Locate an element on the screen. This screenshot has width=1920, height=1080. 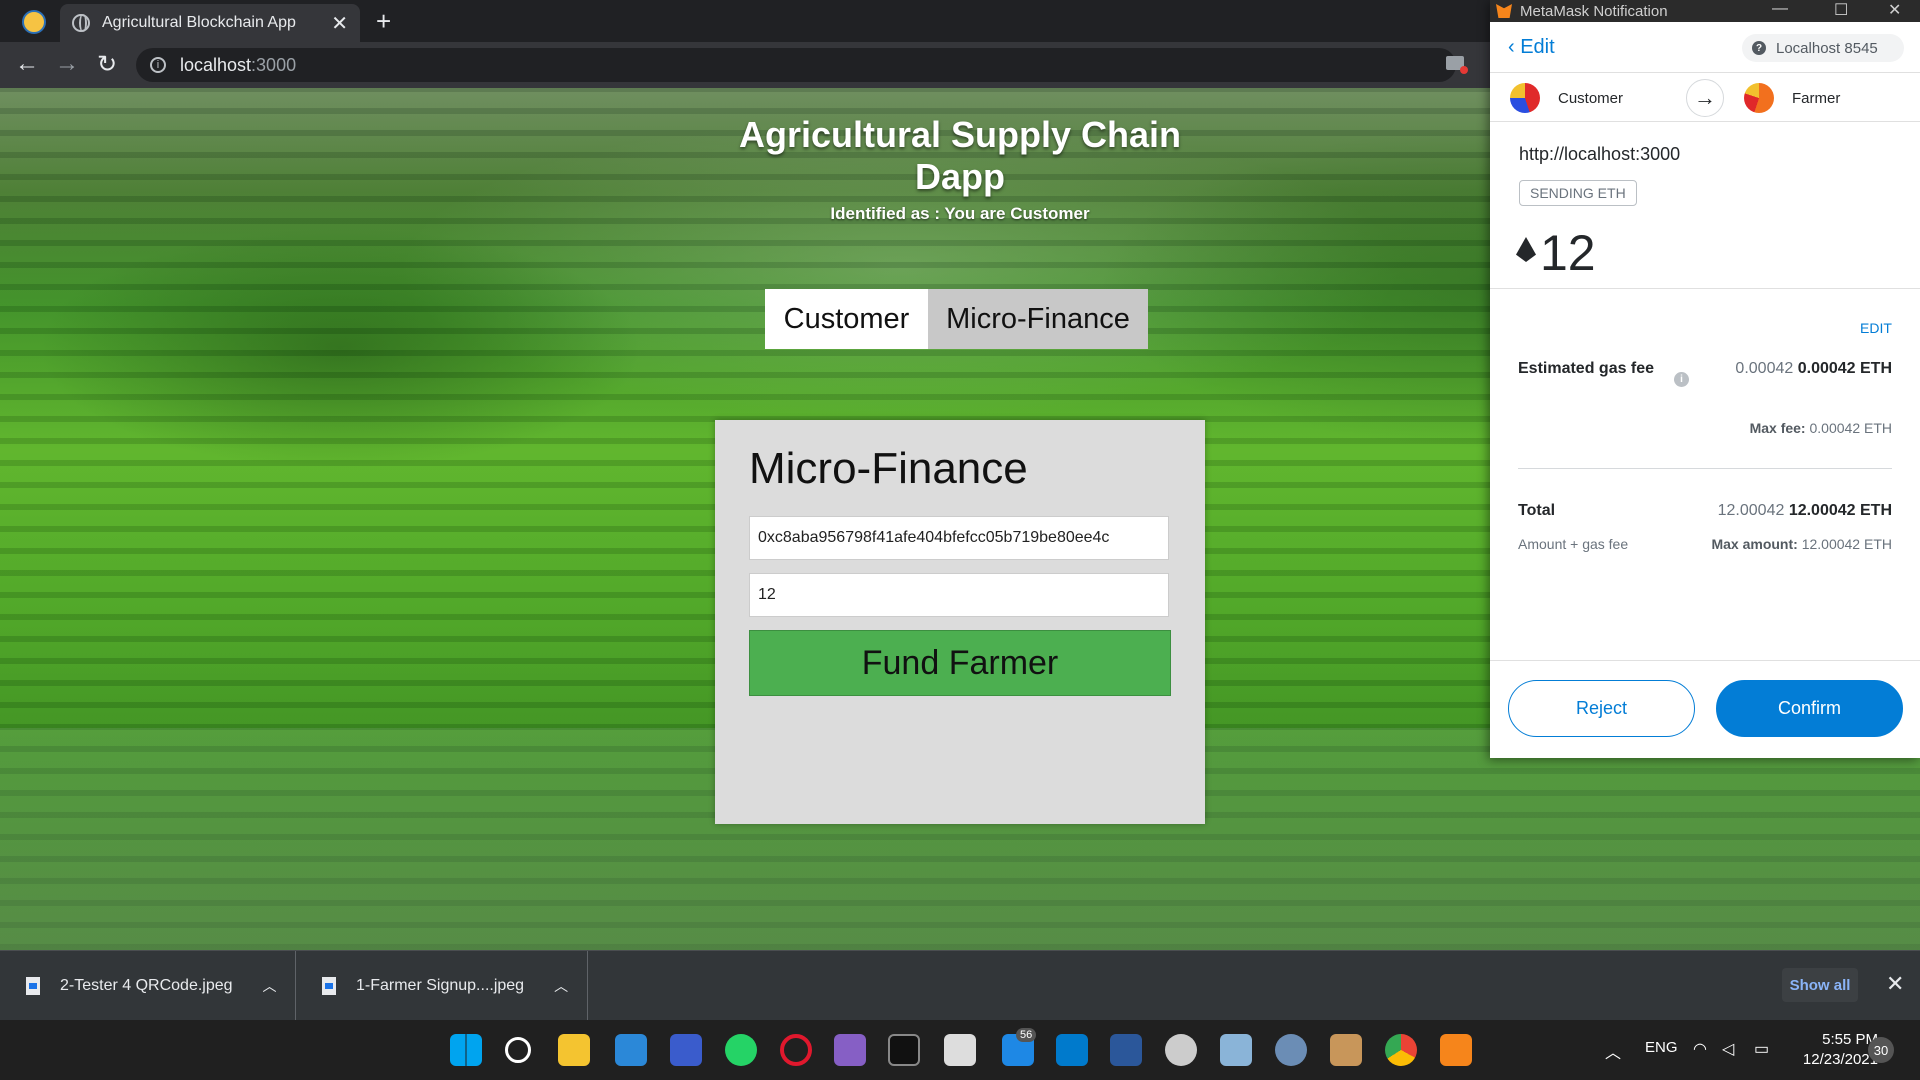
start-icon is located at coordinates (466, 1050).